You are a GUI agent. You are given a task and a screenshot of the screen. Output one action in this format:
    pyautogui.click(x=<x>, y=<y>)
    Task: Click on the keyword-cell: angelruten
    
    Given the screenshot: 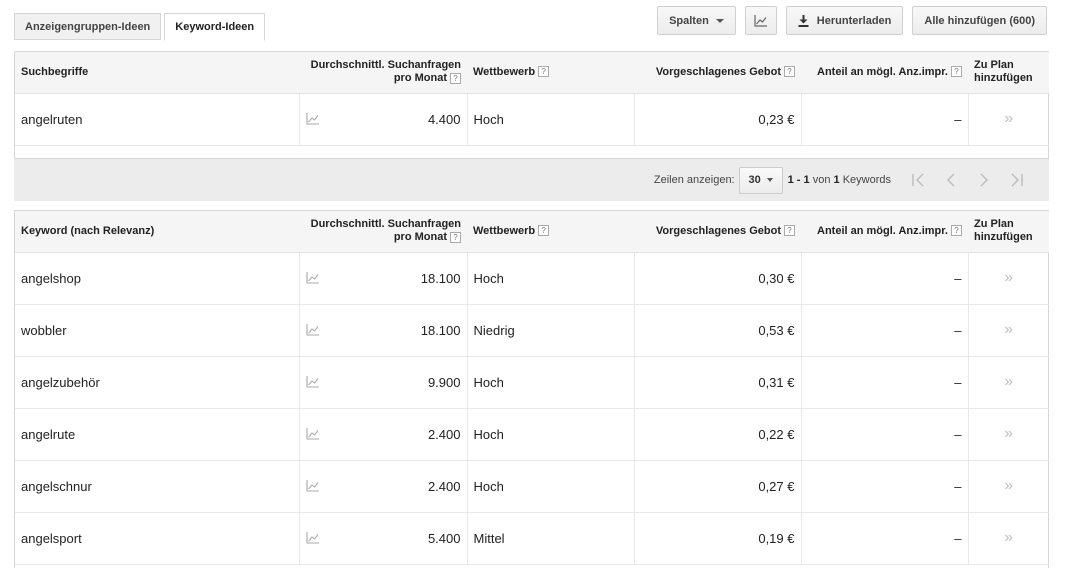 What is the action you would take?
    pyautogui.click(x=157, y=119)
    